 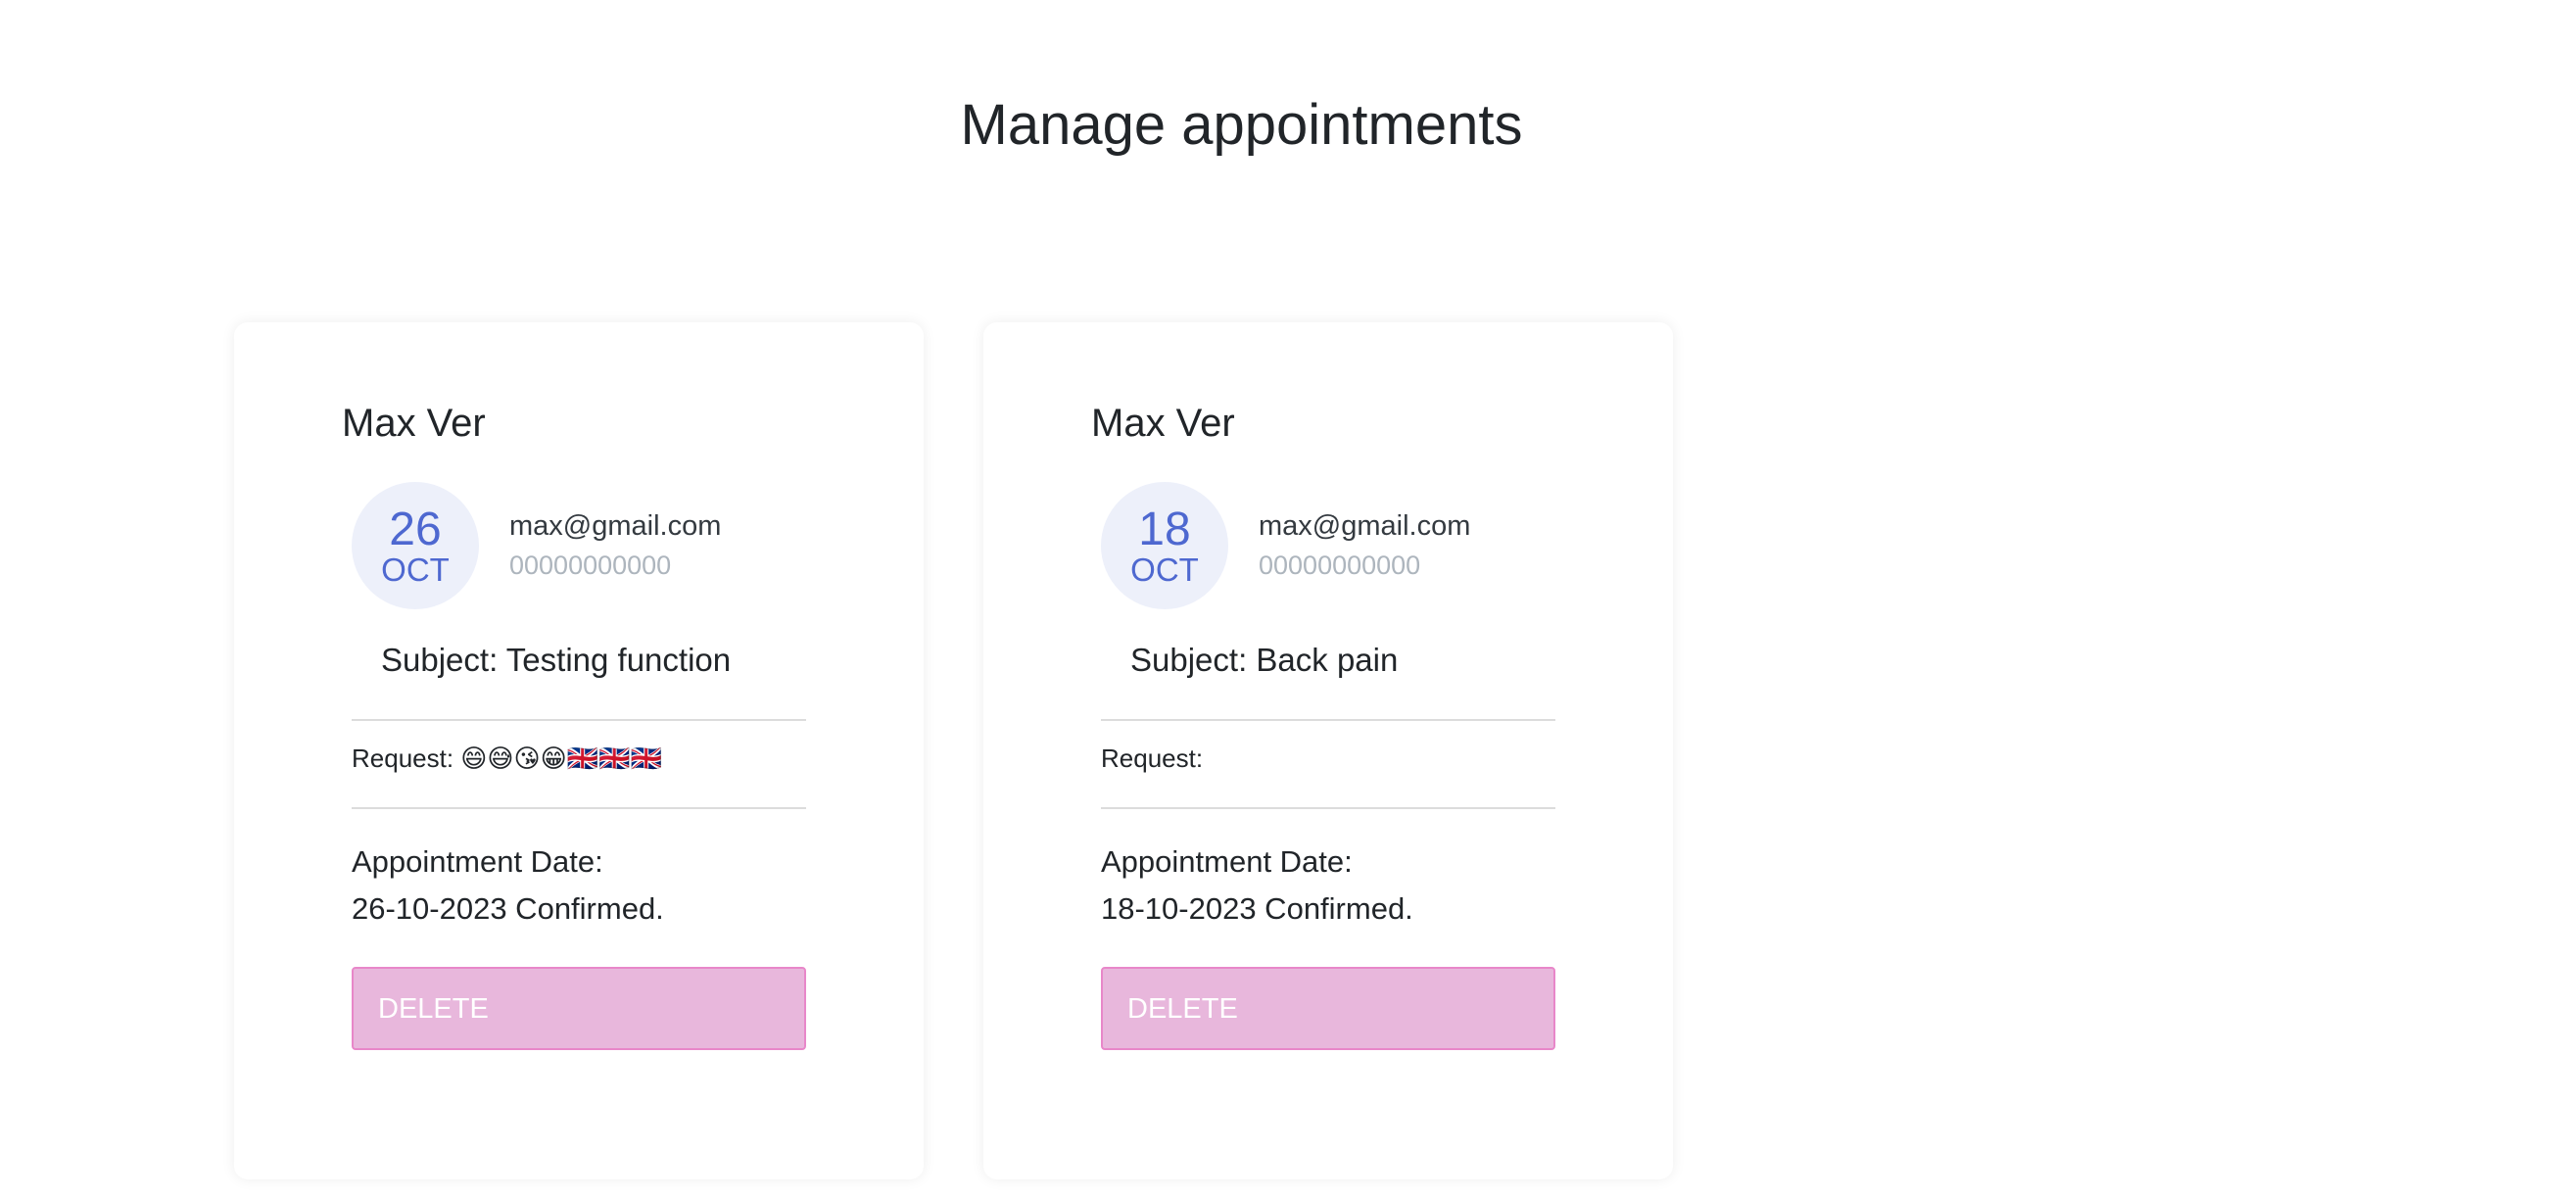 I want to click on date-day: 18, so click(x=1164, y=529).